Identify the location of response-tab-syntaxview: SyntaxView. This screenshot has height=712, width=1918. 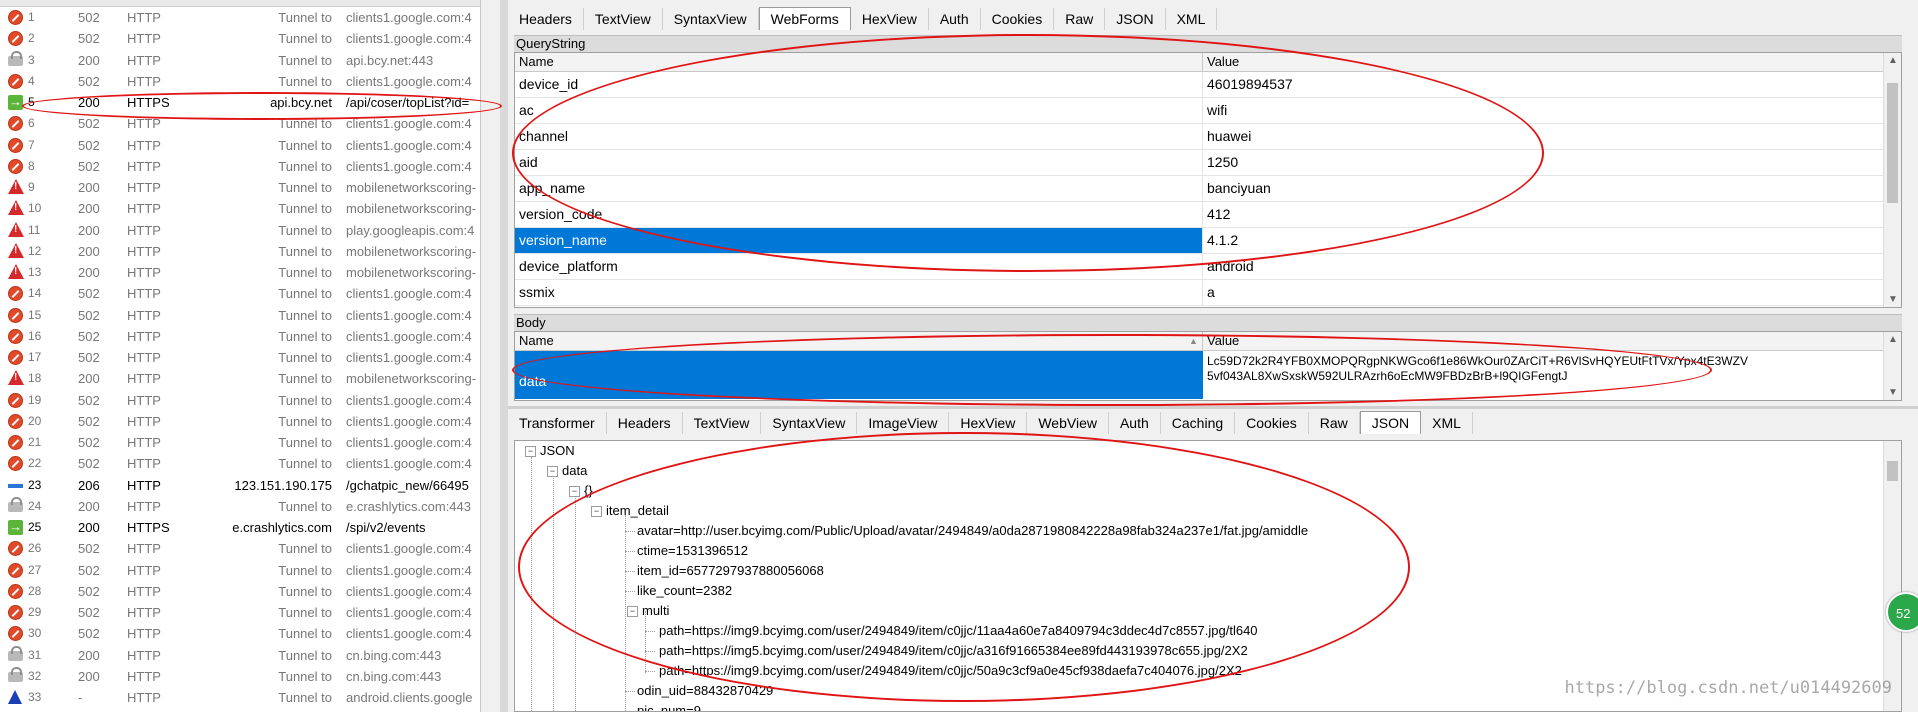
(809, 423).